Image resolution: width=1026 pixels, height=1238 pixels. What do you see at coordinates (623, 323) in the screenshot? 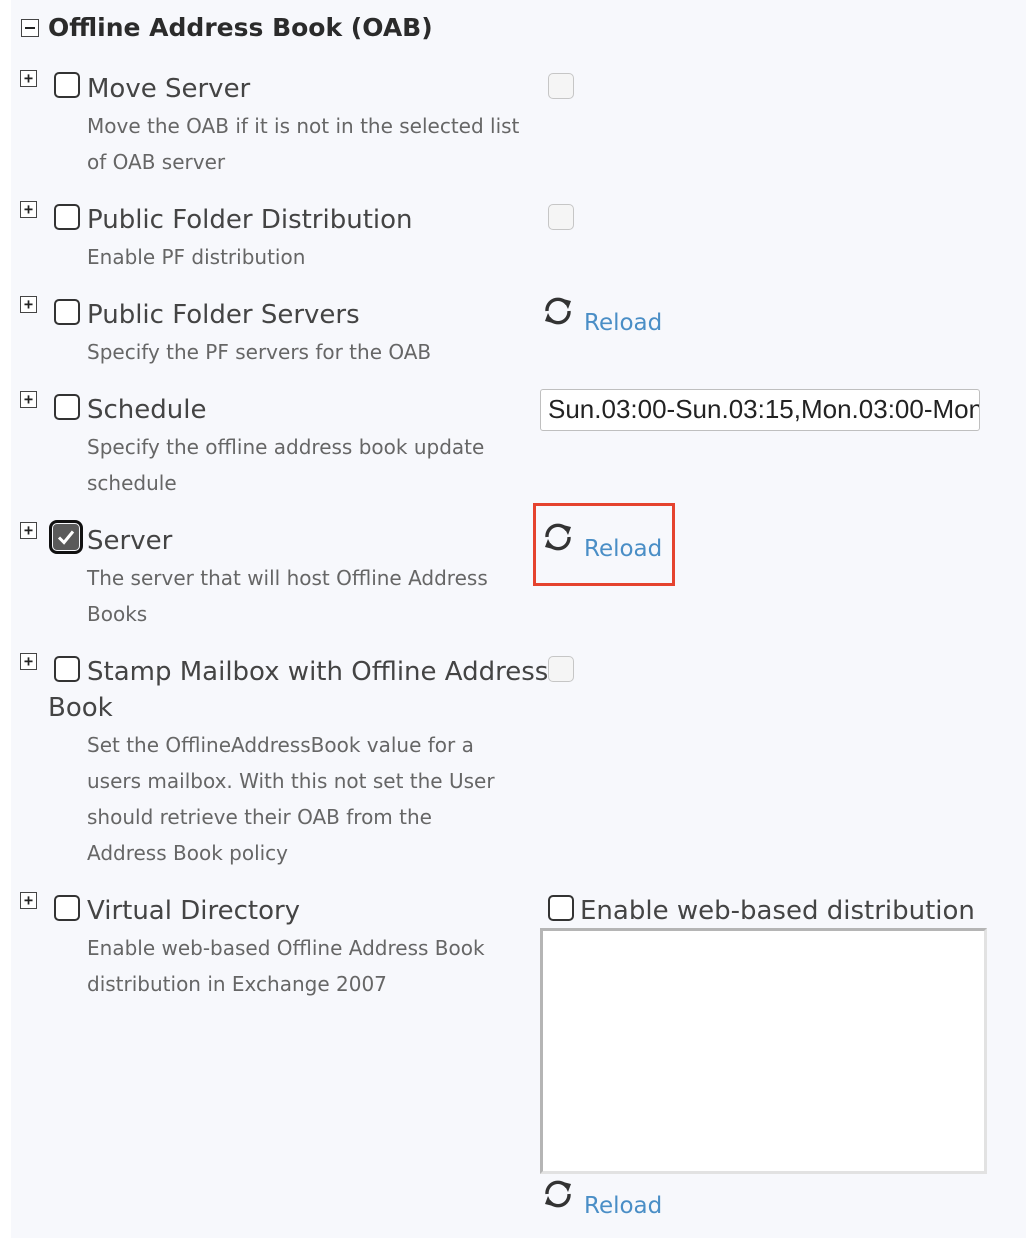
I see `pf-servers-reload-link: Reload` at bounding box center [623, 323].